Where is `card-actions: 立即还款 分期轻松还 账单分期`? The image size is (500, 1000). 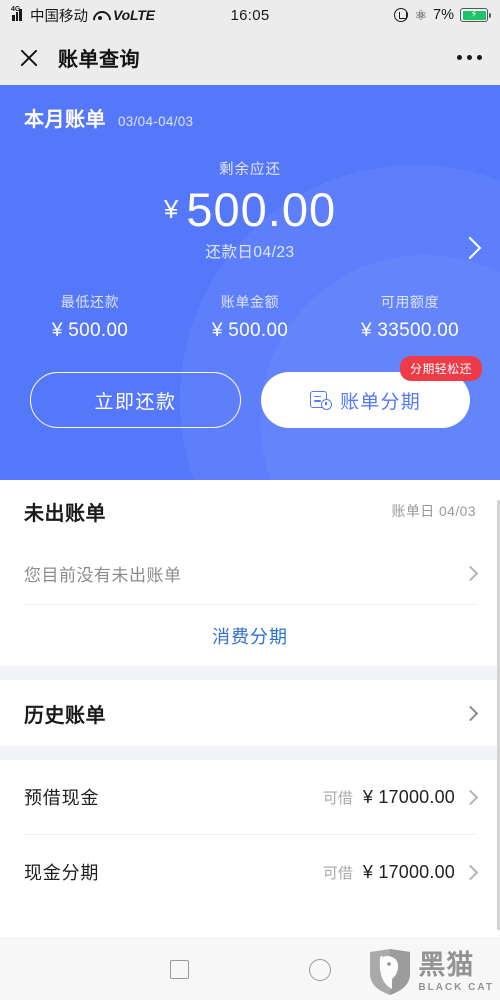
card-actions: 立即还款 分期轻松还 账单分期 is located at coordinates (250, 392).